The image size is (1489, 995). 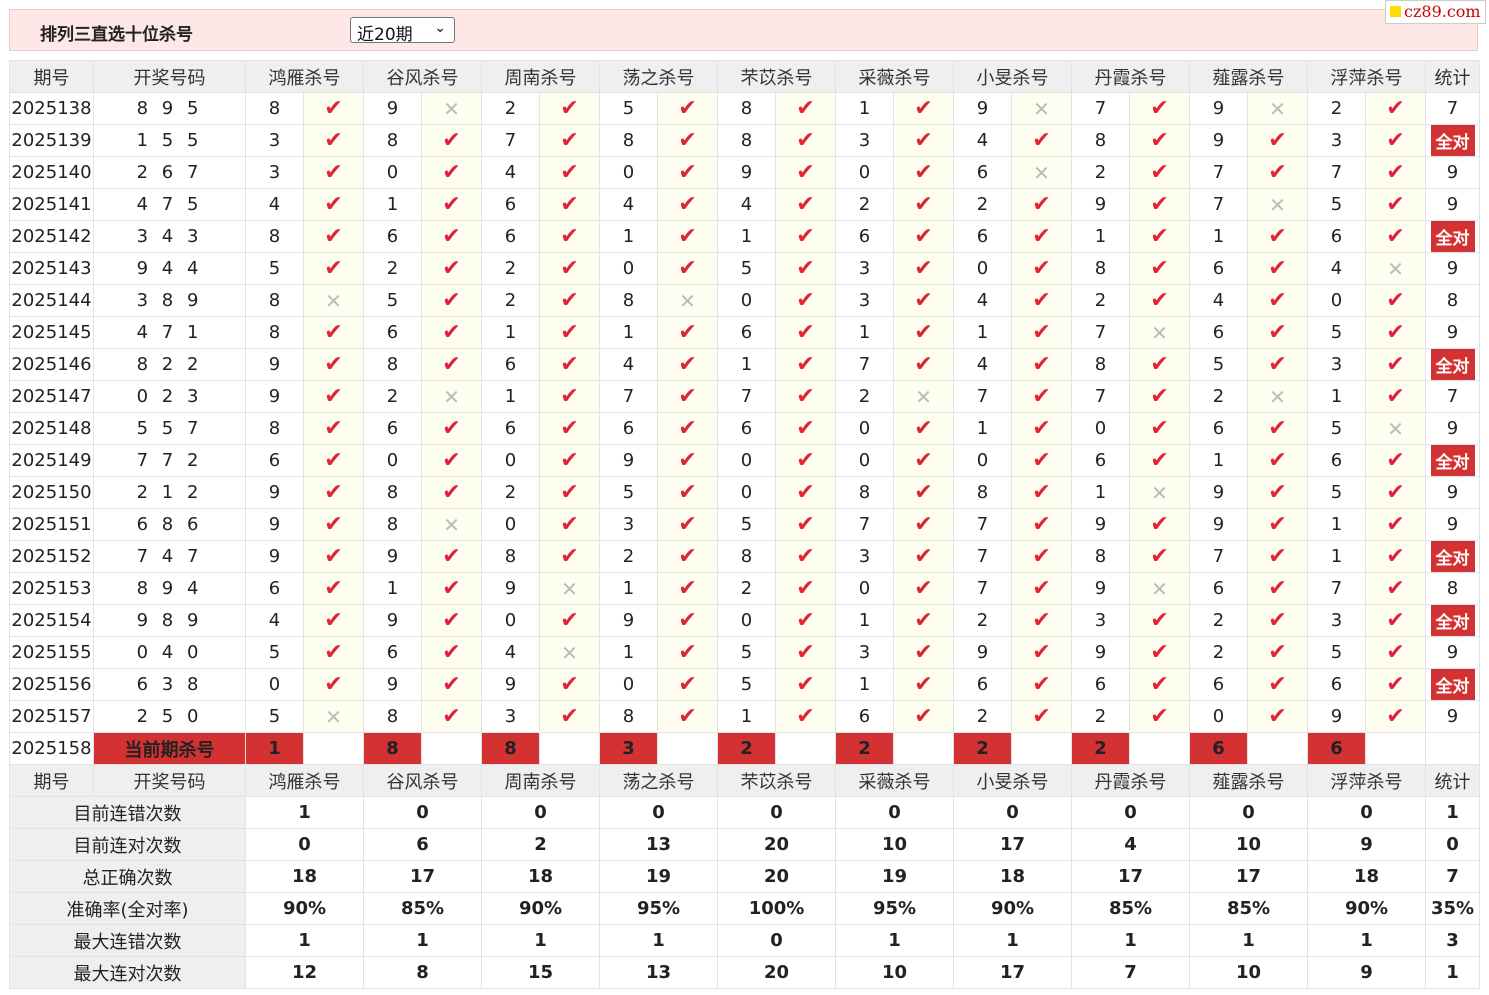 I want to click on brand-logo: cz89.com, so click(x=1435, y=12).